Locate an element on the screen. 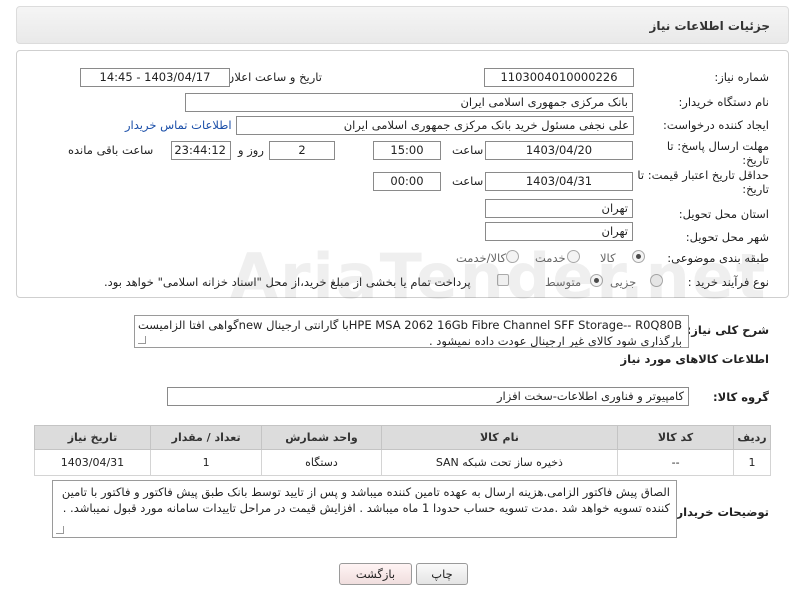 This screenshot has height=598, width=789. cell-name: ذخیره ساز تحت شبکه SAN is located at coordinates (499, 462).